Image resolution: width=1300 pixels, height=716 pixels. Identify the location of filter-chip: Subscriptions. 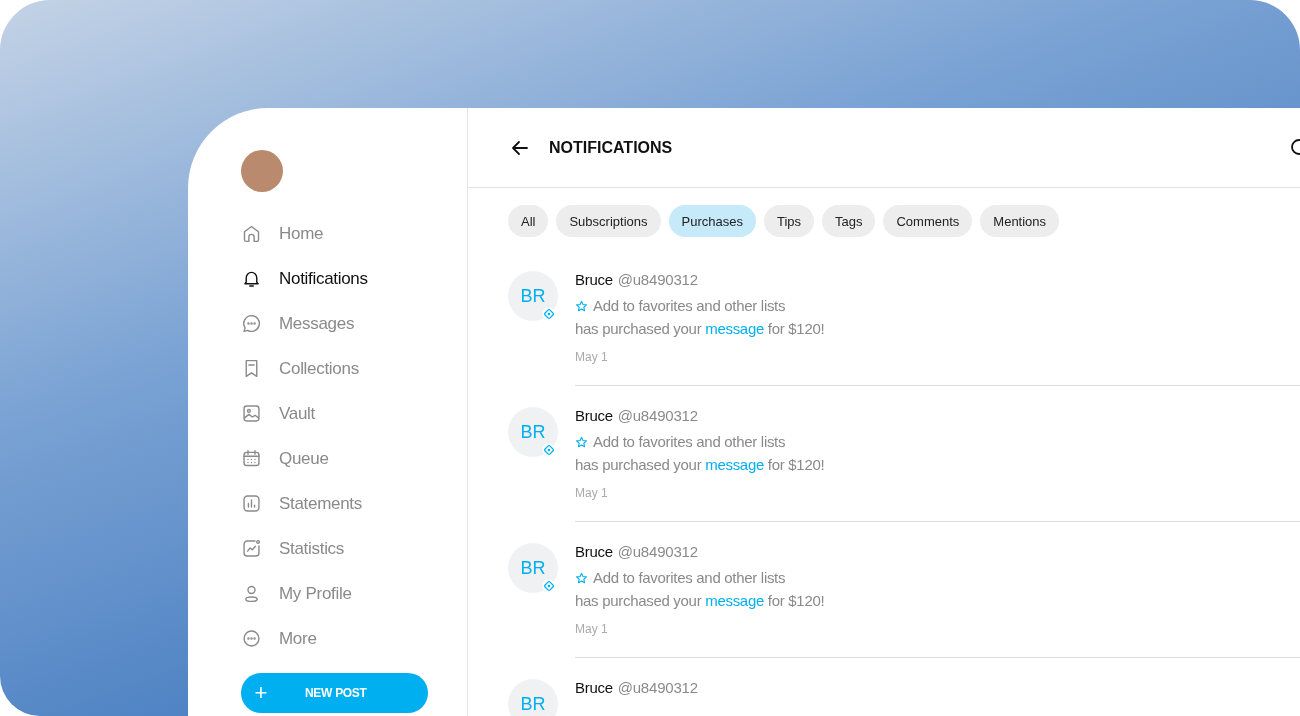
(608, 221).